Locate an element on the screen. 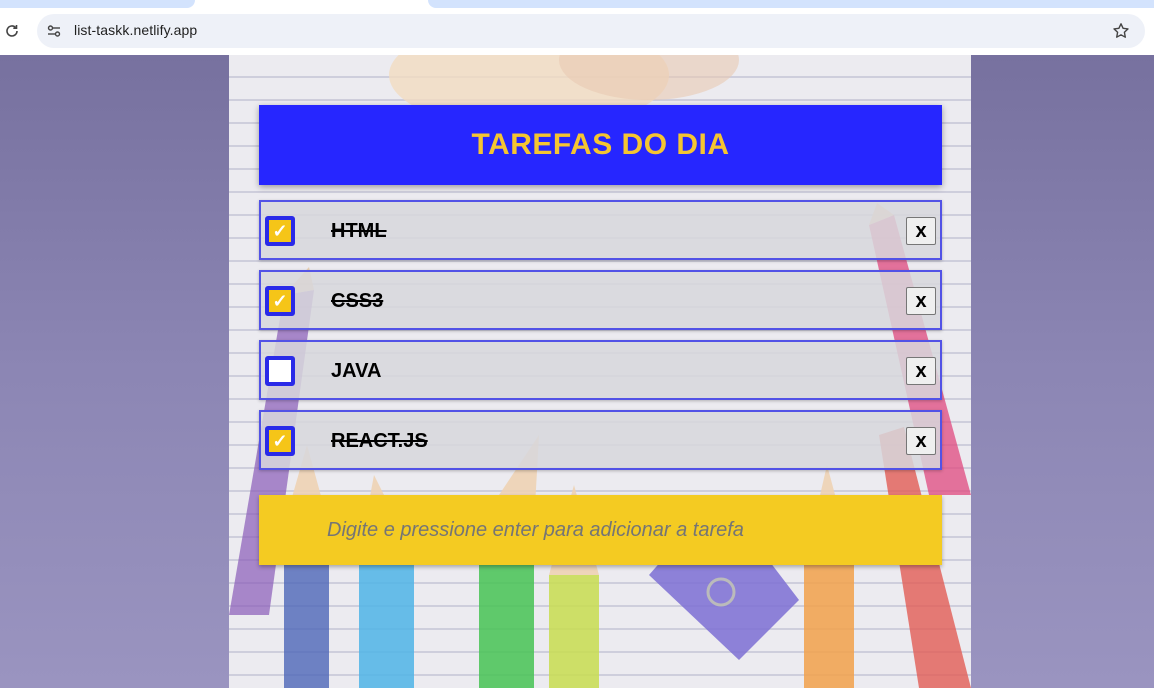 The height and width of the screenshot is (688, 1154). task-label: REACT.JS is located at coordinates (379, 441).